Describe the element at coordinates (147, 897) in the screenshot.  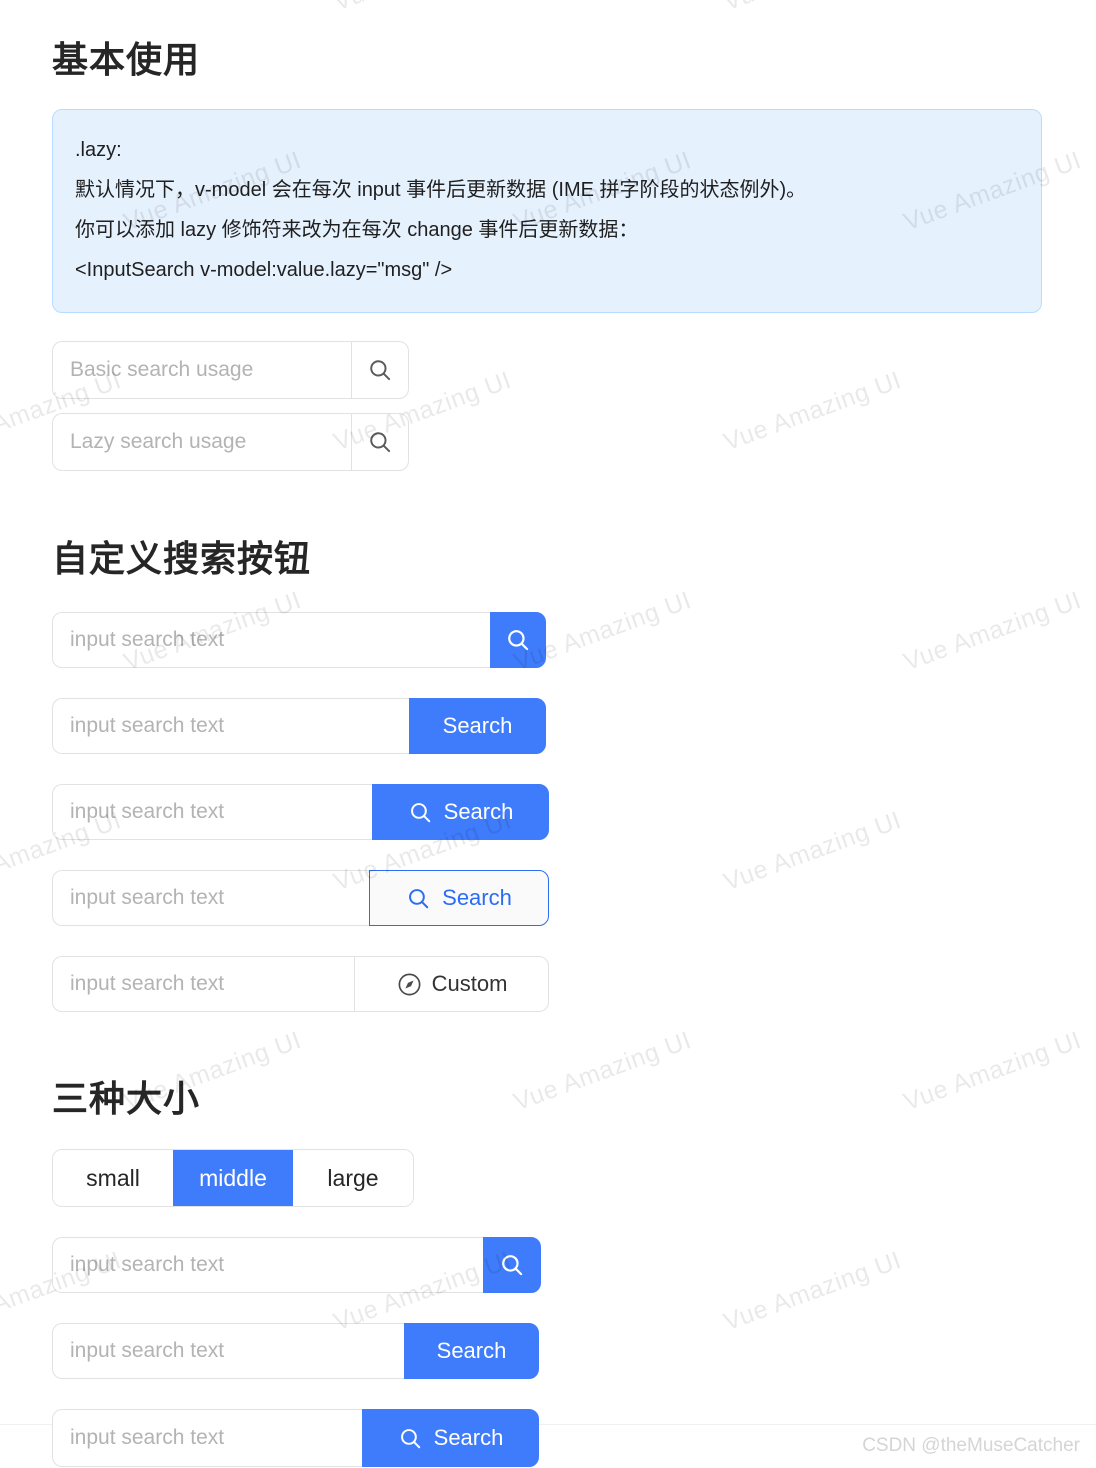
I see `search-input-outline-button-placeholder: input search text` at that location.